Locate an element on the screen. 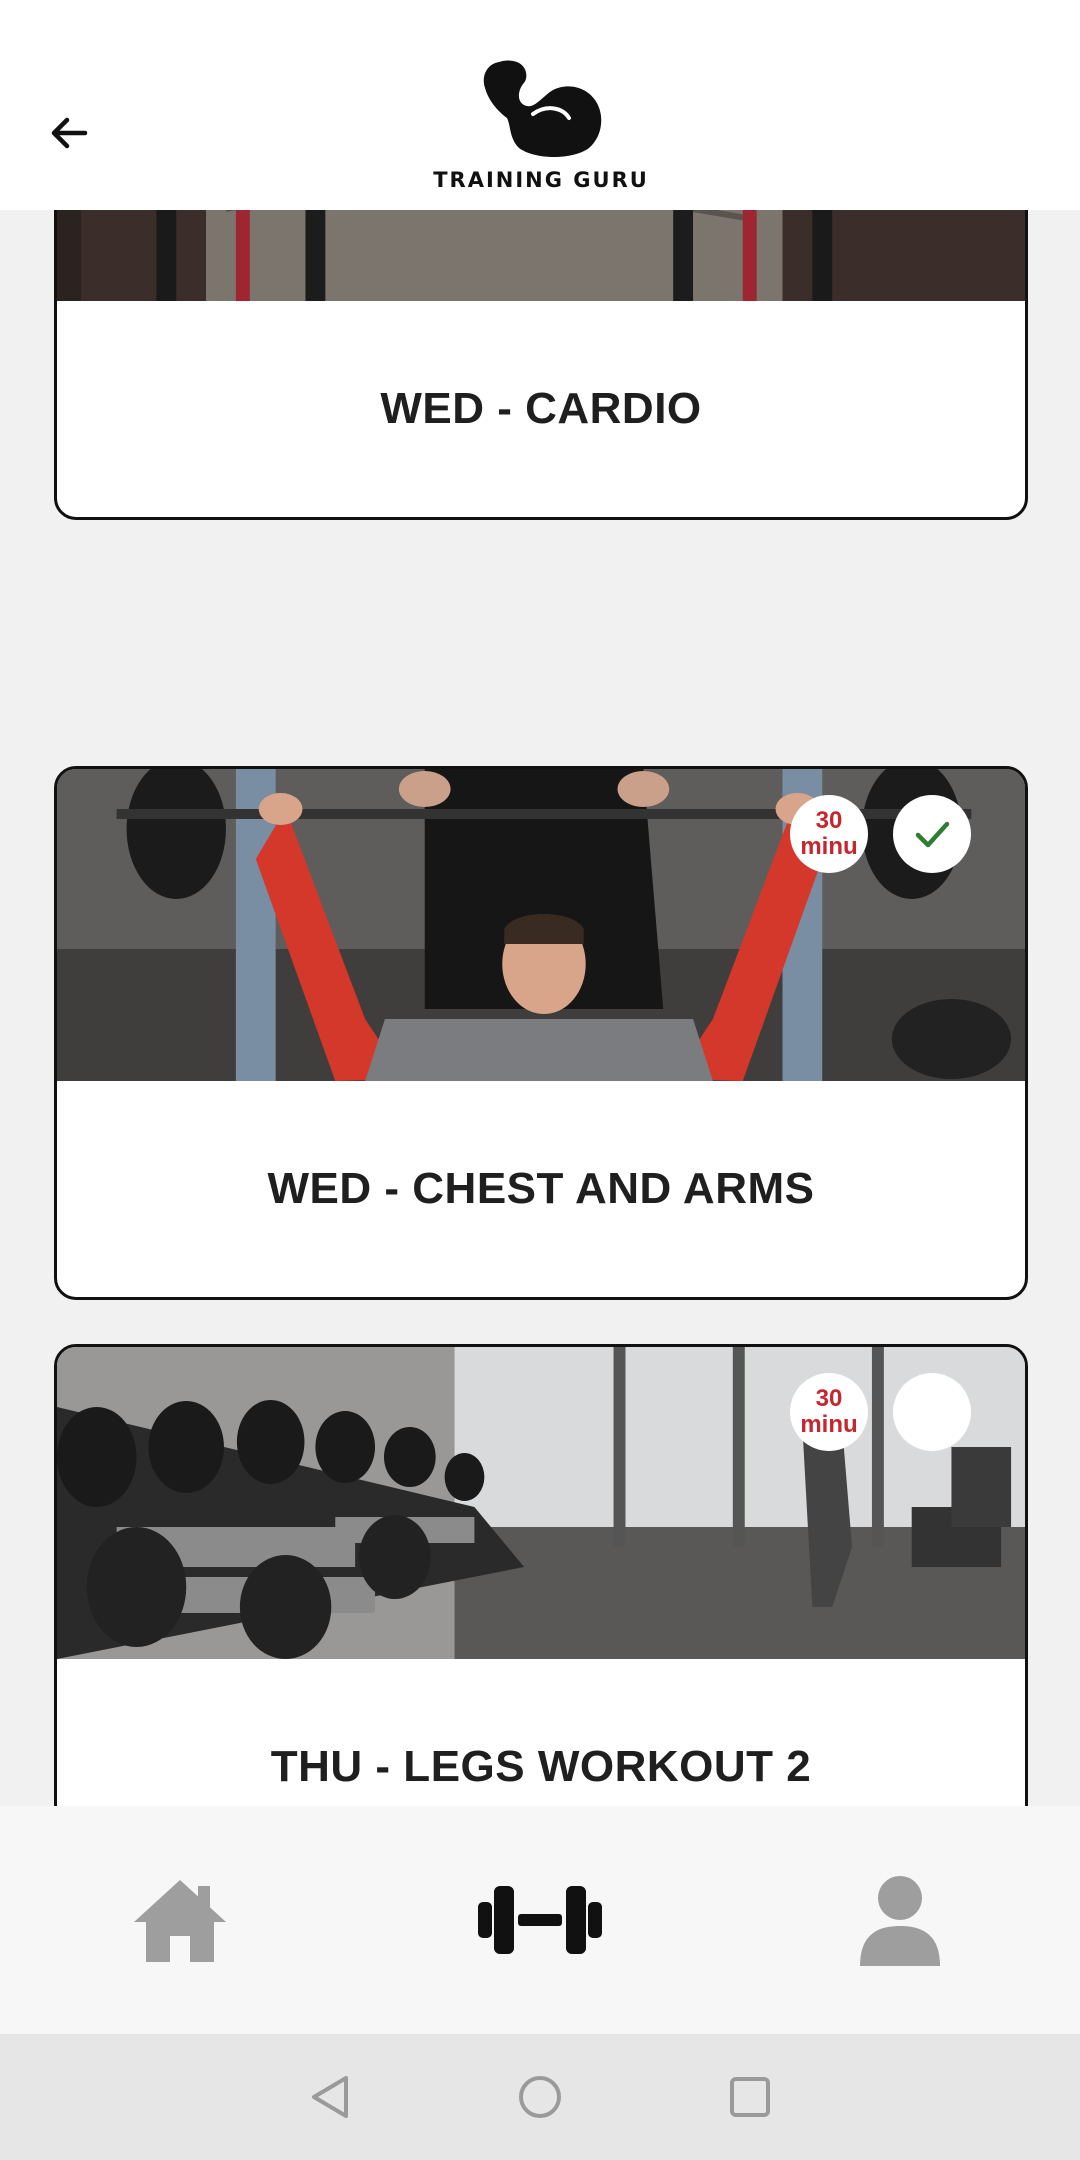  back-triangle-icon is located at coordinates (330, 2097).